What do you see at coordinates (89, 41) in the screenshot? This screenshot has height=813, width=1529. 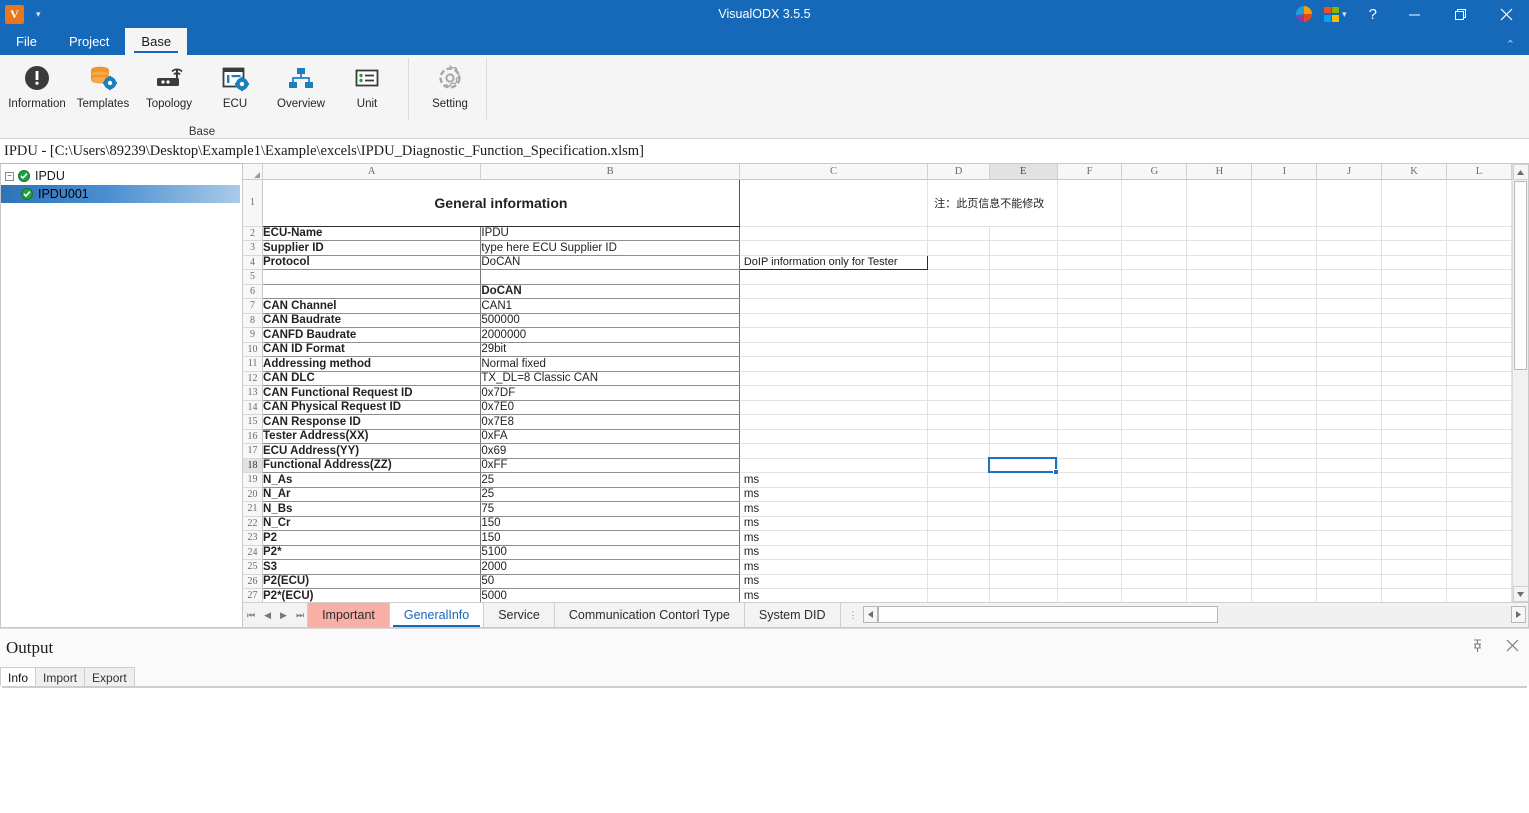 I see `tab-project: Project` at bounding box center [89, 41].